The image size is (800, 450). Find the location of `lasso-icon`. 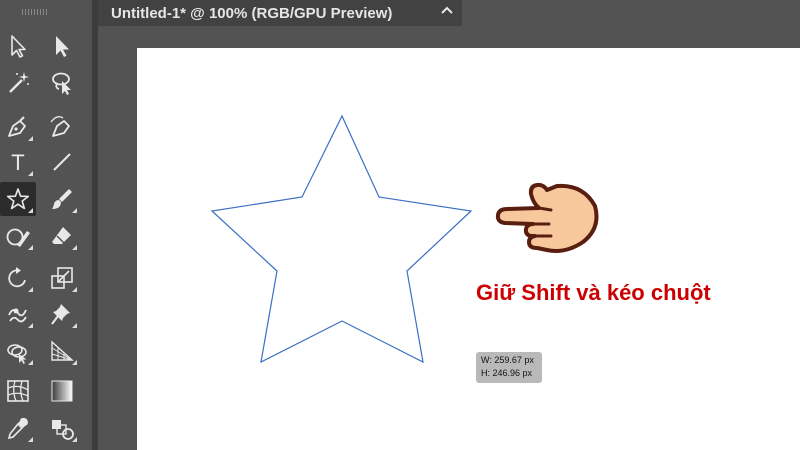

lasso-icon is located at coordinates (61, 83).